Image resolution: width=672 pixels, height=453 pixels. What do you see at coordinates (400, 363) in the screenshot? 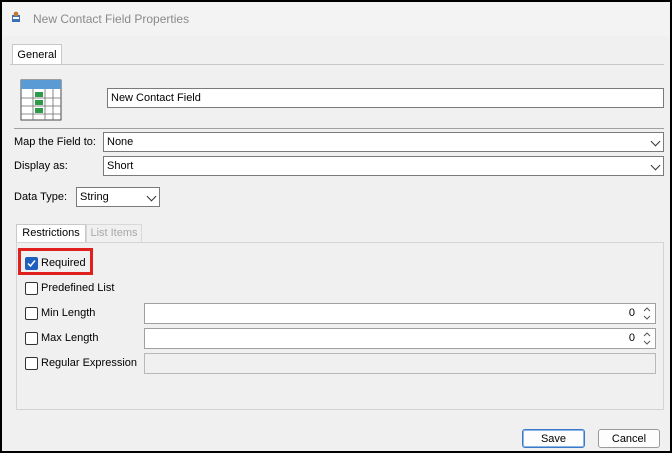
I see `regex-input` at bounding box center [400, 363].